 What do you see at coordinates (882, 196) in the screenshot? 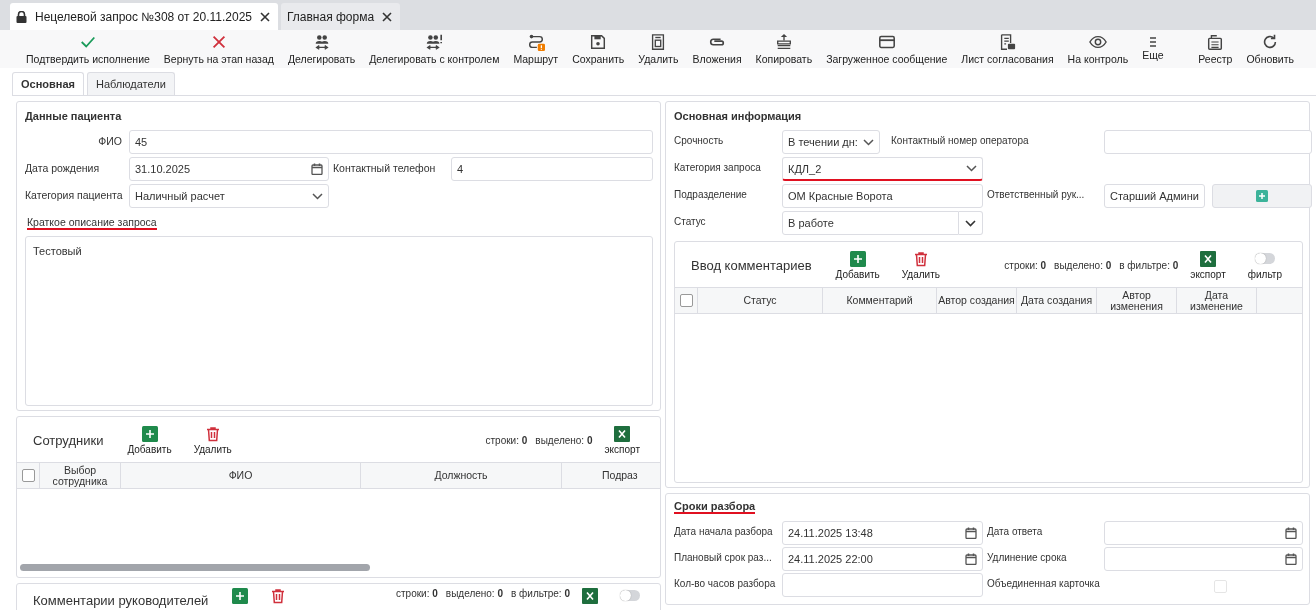
I see `text-field: ОМ Красные Ворота` at bounding box center [882, 196].